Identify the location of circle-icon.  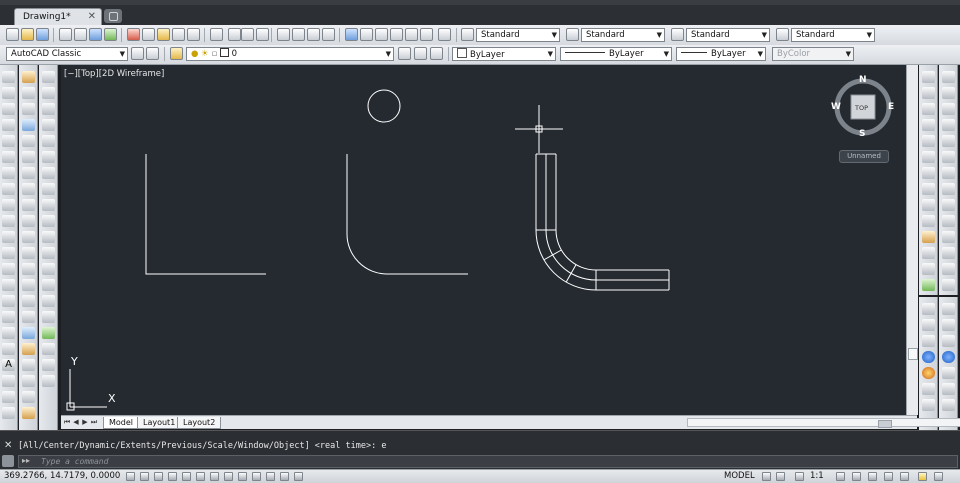
(8, 173).